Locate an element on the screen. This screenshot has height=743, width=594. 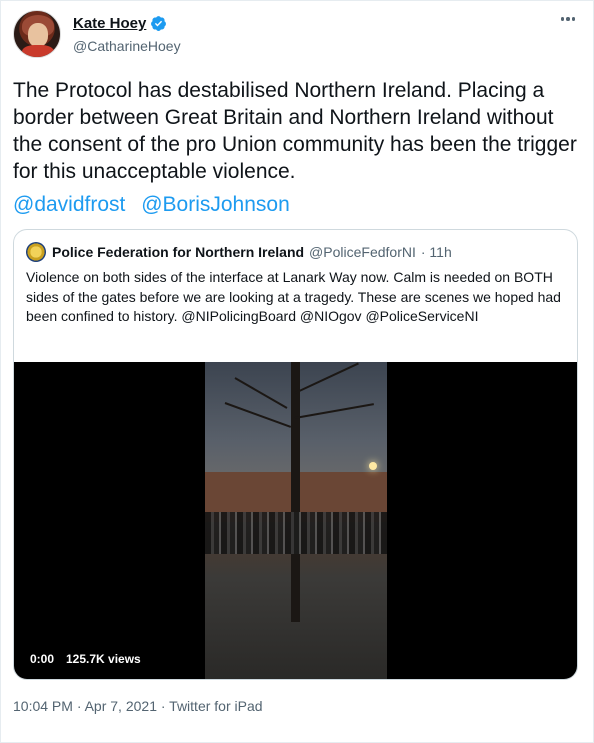
video-view-count: 125.7K views is located at coordinates (103, 659).